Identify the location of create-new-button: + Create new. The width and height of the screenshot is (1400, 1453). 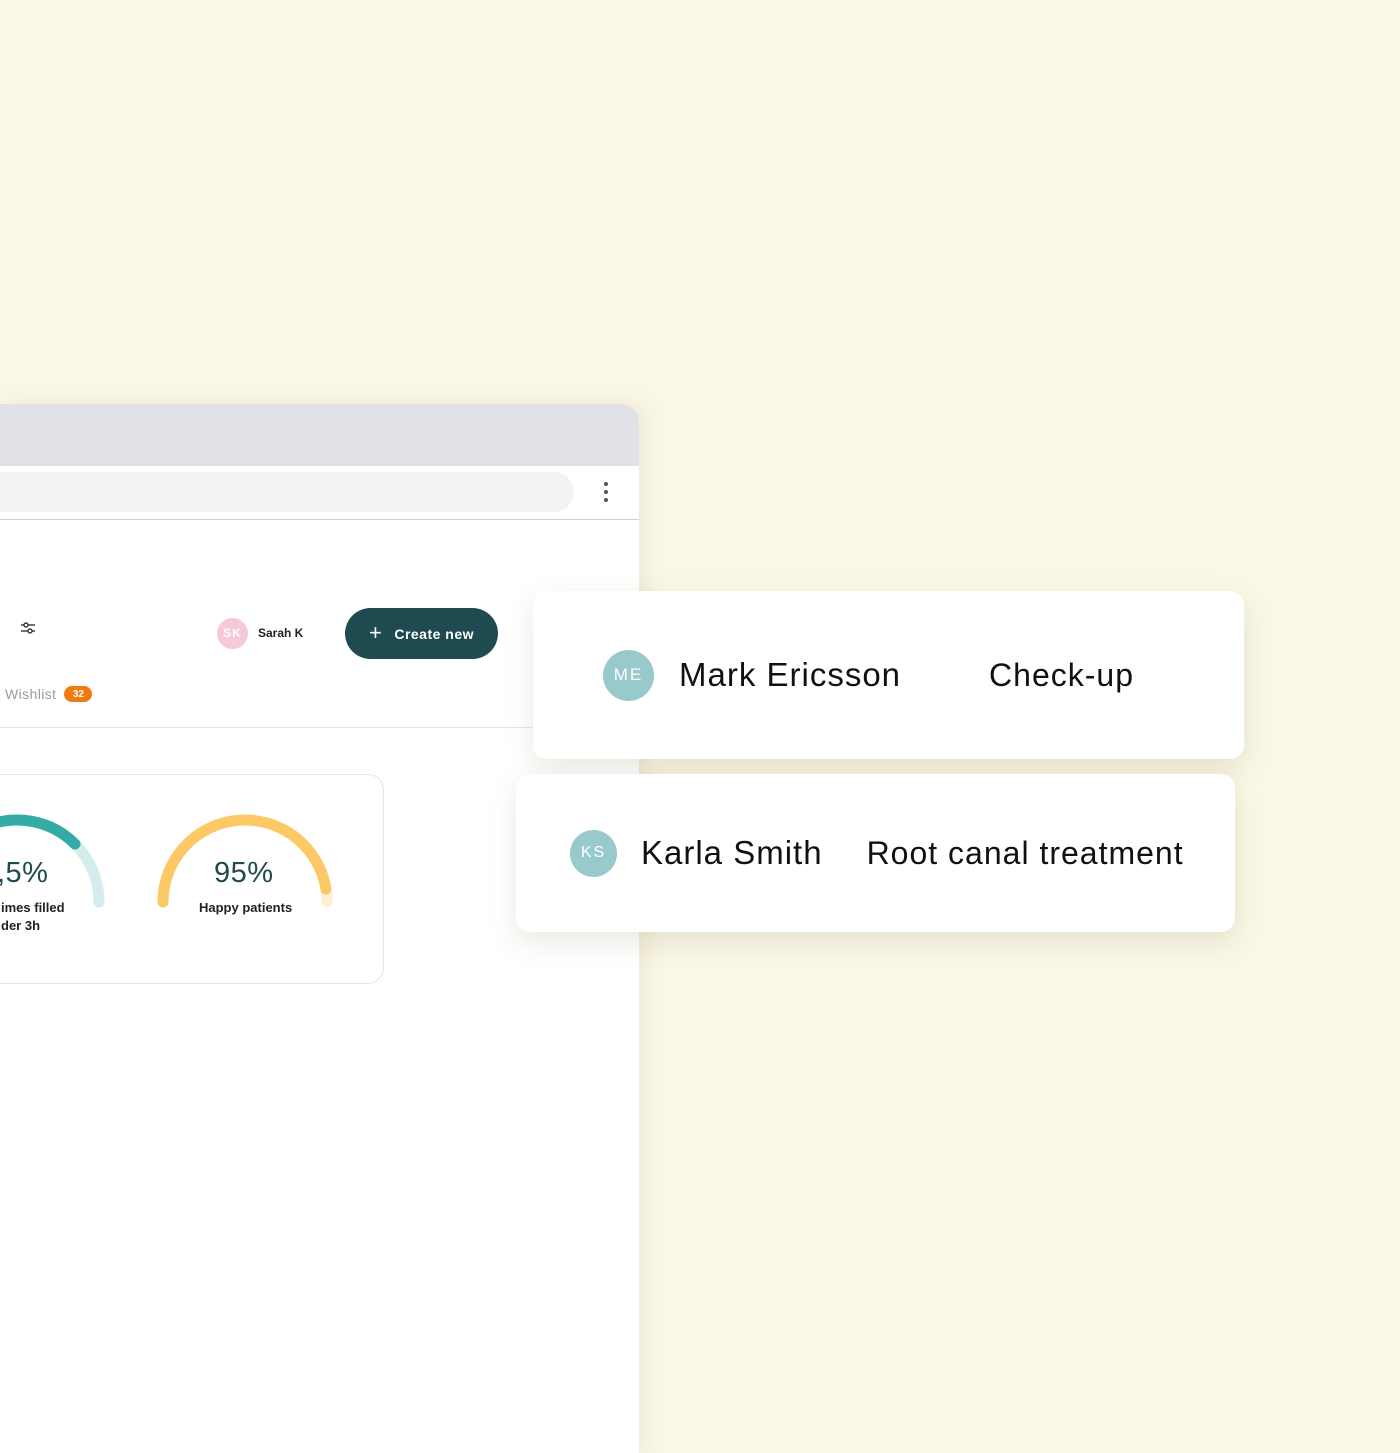
(421, 633).